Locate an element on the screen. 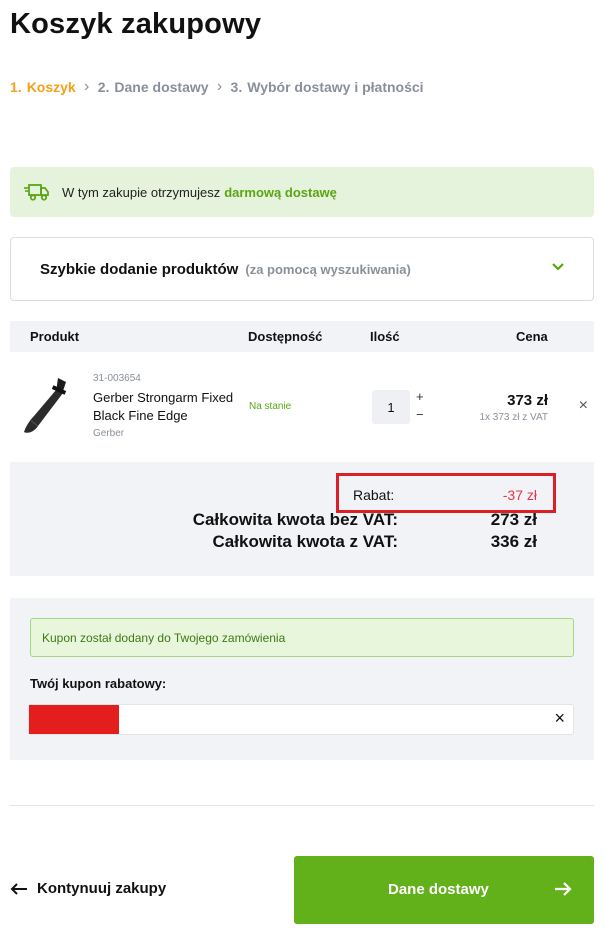  quantity-increase-button: + is located at coordinates (420, 396).